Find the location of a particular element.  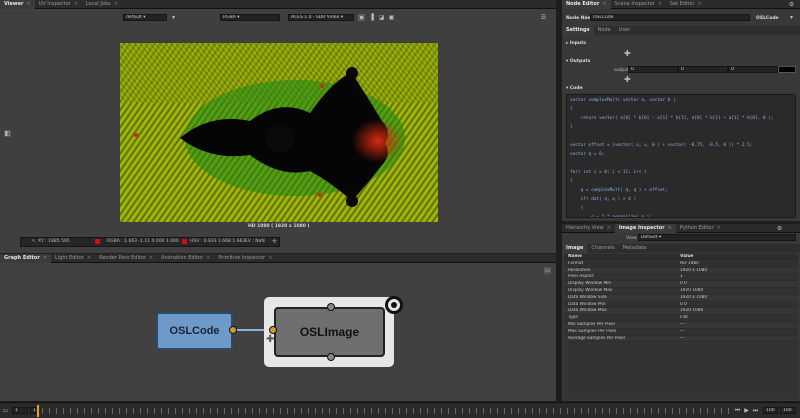

oslimage-bottom-plug is located at coordinates (331, 357).